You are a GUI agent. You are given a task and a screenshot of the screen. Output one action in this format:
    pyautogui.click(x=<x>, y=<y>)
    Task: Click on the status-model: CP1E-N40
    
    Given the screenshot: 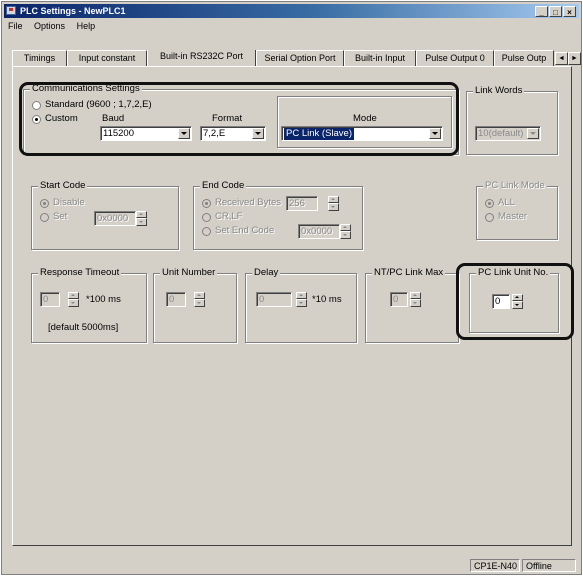 What is the action you would take?
    pyautogui.click(x=495, y=565)
    